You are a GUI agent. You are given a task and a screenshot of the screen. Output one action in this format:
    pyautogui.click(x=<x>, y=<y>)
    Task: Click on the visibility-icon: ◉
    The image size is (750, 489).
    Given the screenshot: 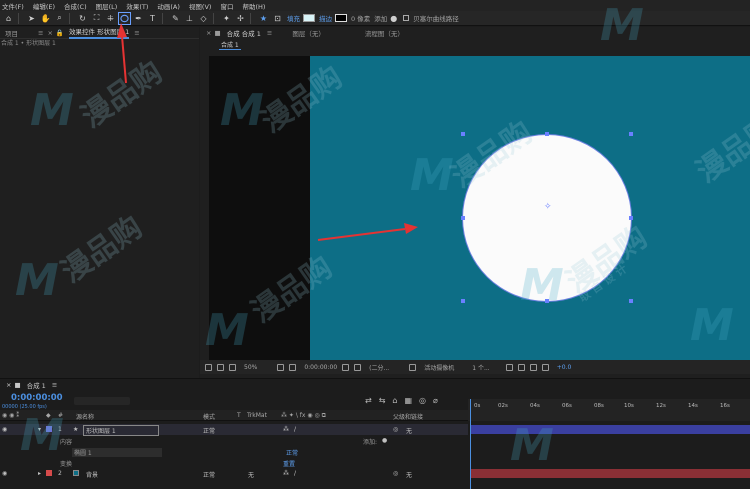 What is the action you would take?
    pyautogui.click(x=4, y=473)
    